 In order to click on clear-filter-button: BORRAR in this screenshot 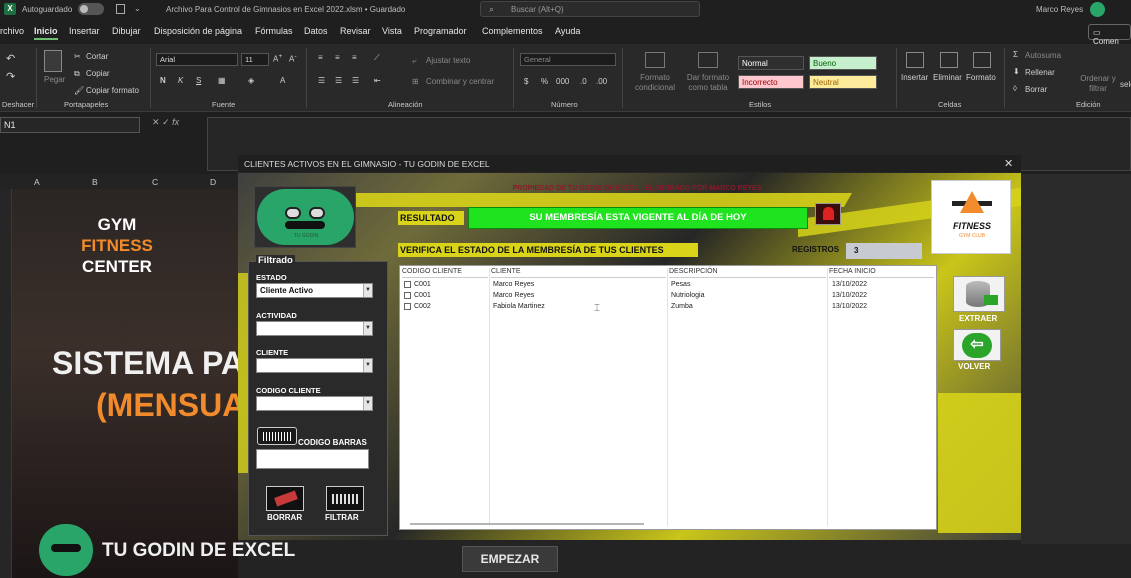, I will do `click(284, 517)`.